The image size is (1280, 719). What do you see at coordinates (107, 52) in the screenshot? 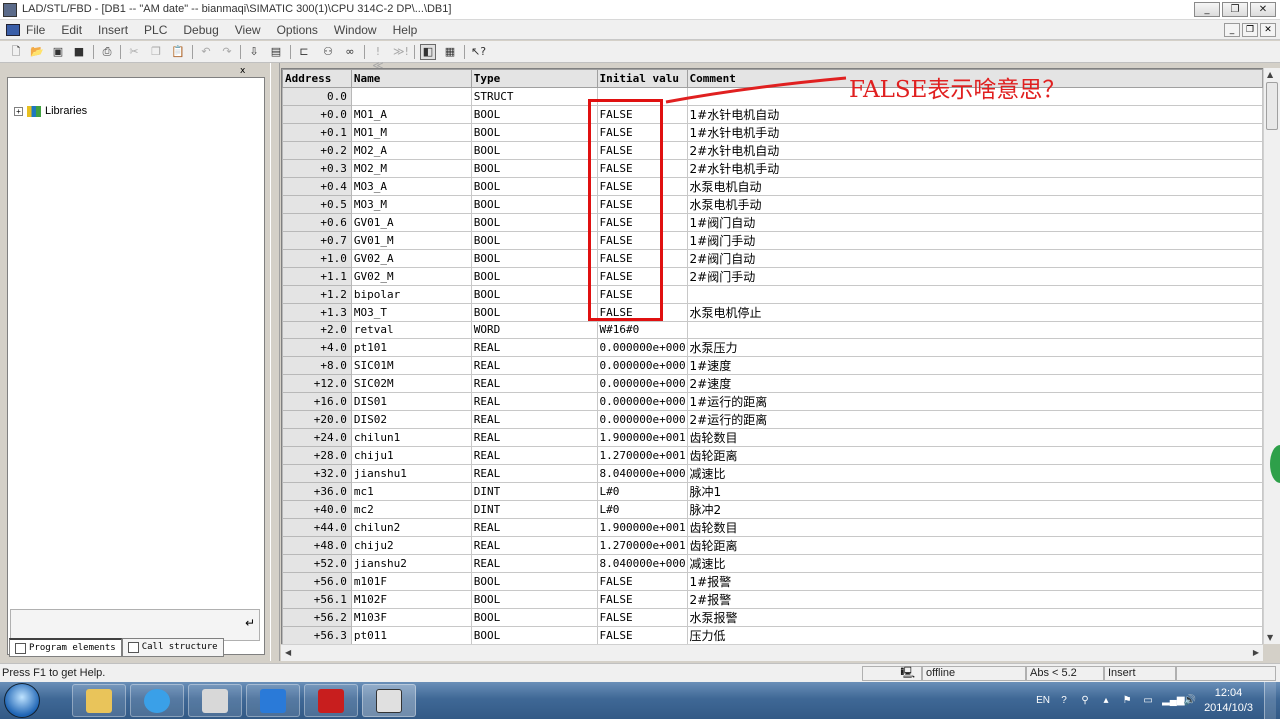
I see `print-icon: ⎙` at bounding box center [107, 52].